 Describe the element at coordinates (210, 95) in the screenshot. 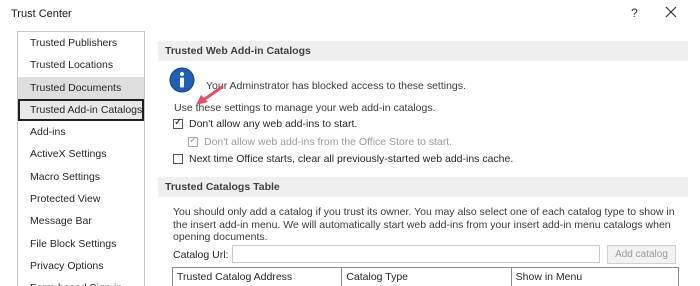

I see `annotation-arrow-icon` at that location.